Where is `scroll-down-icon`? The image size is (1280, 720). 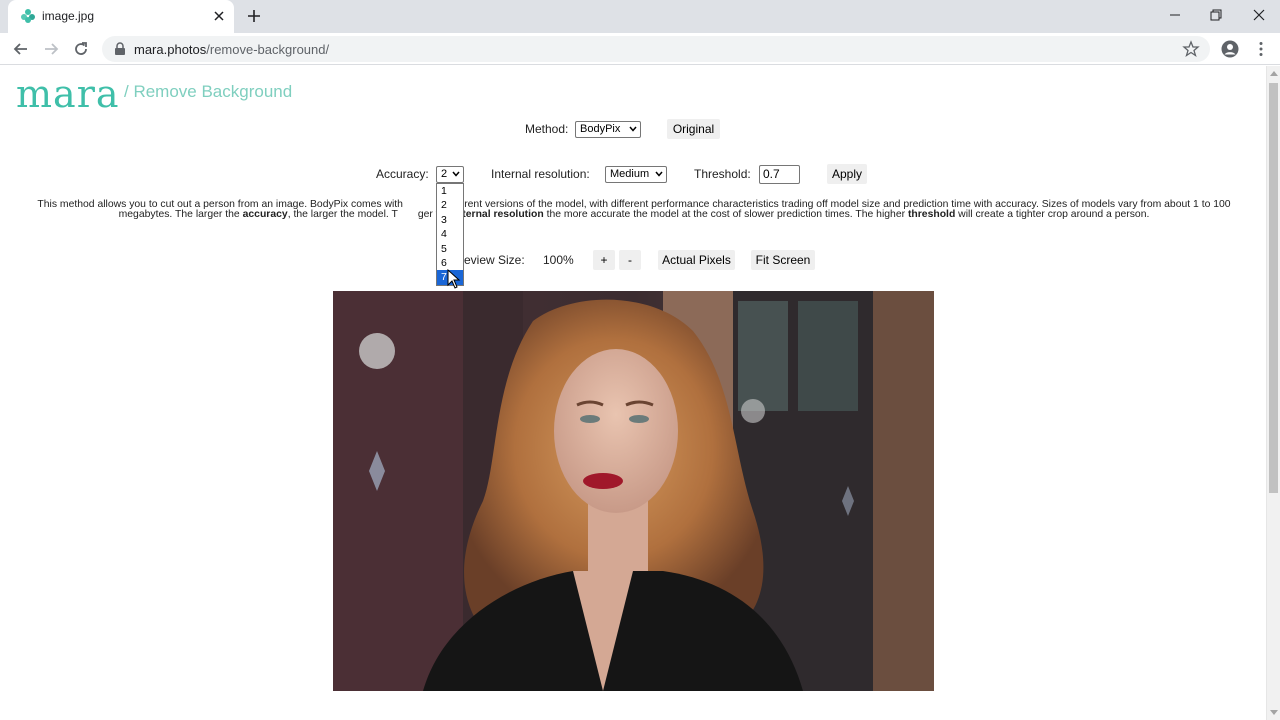 scroll-down-icon is located at coordinates (1274, 713).